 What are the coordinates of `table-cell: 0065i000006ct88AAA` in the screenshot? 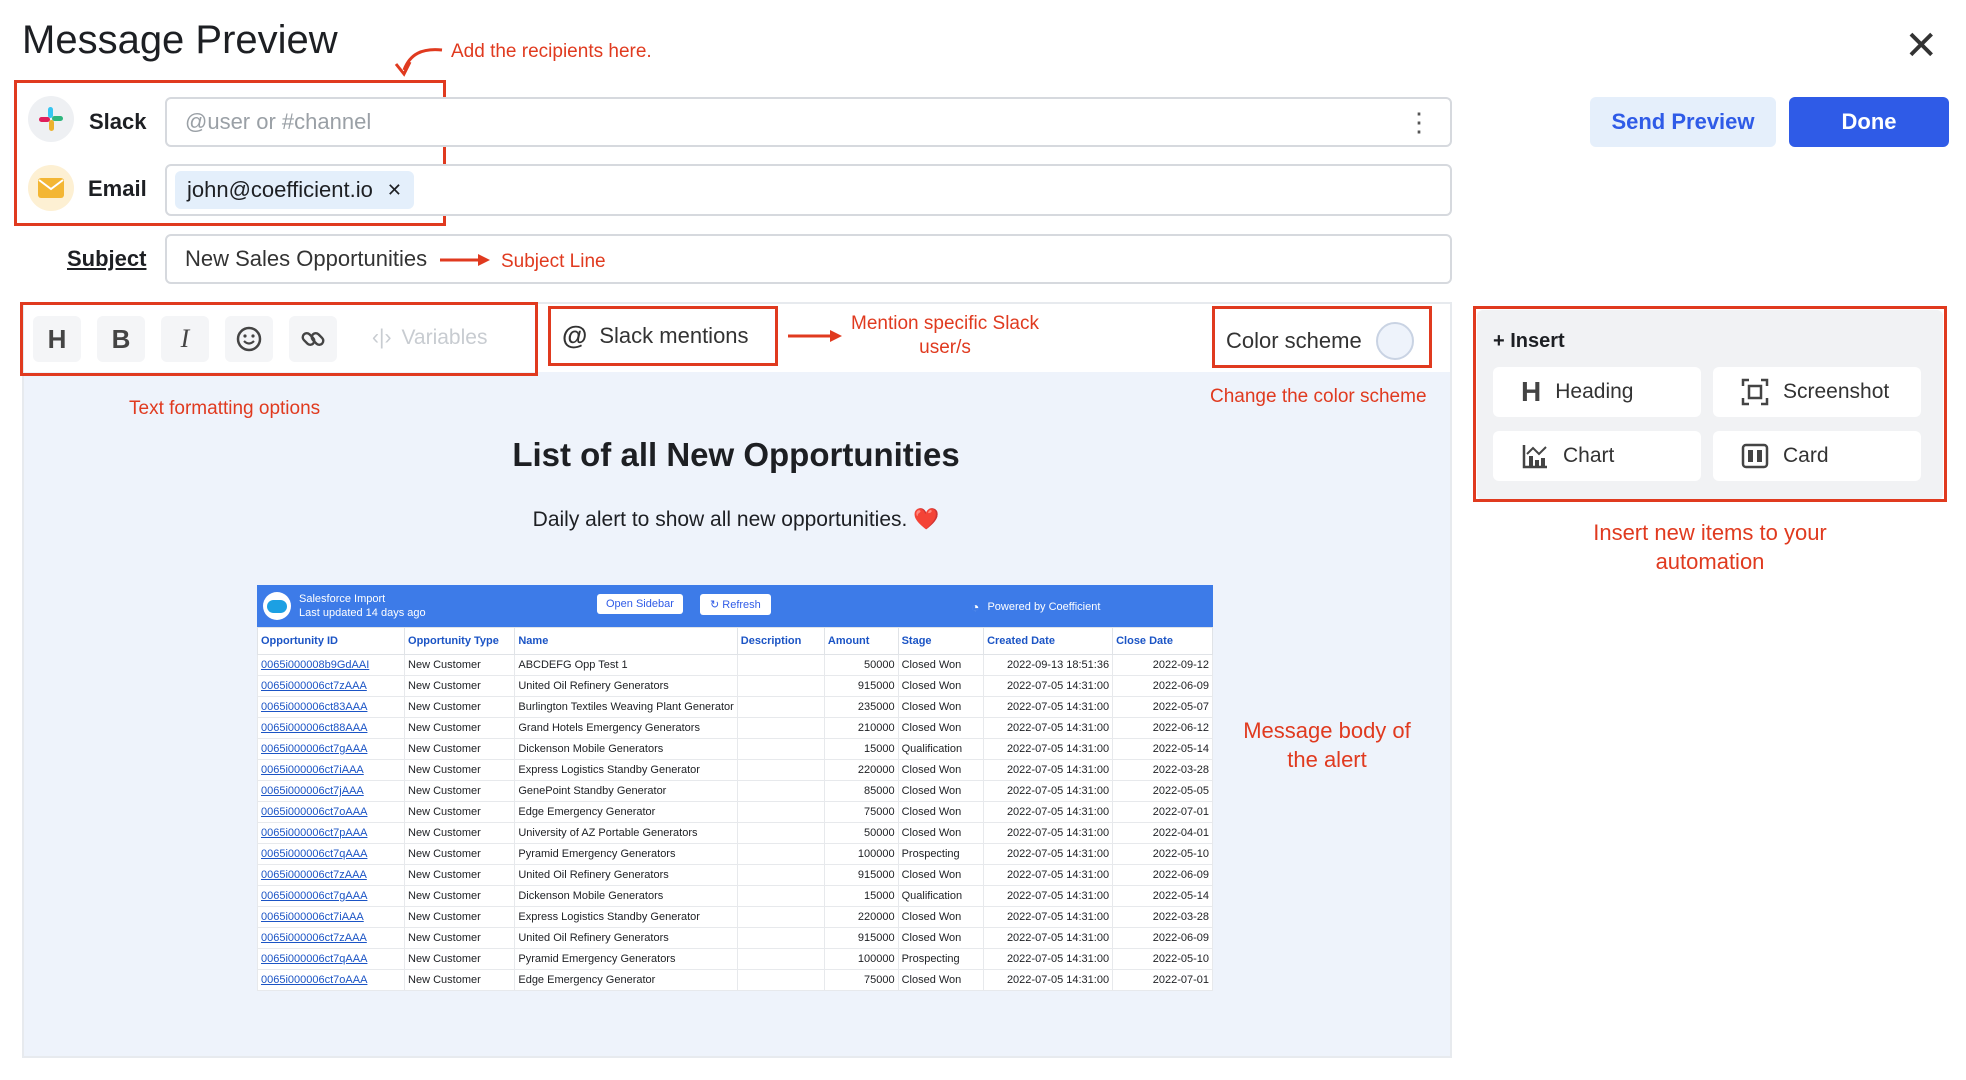 It's located at (331, 728).